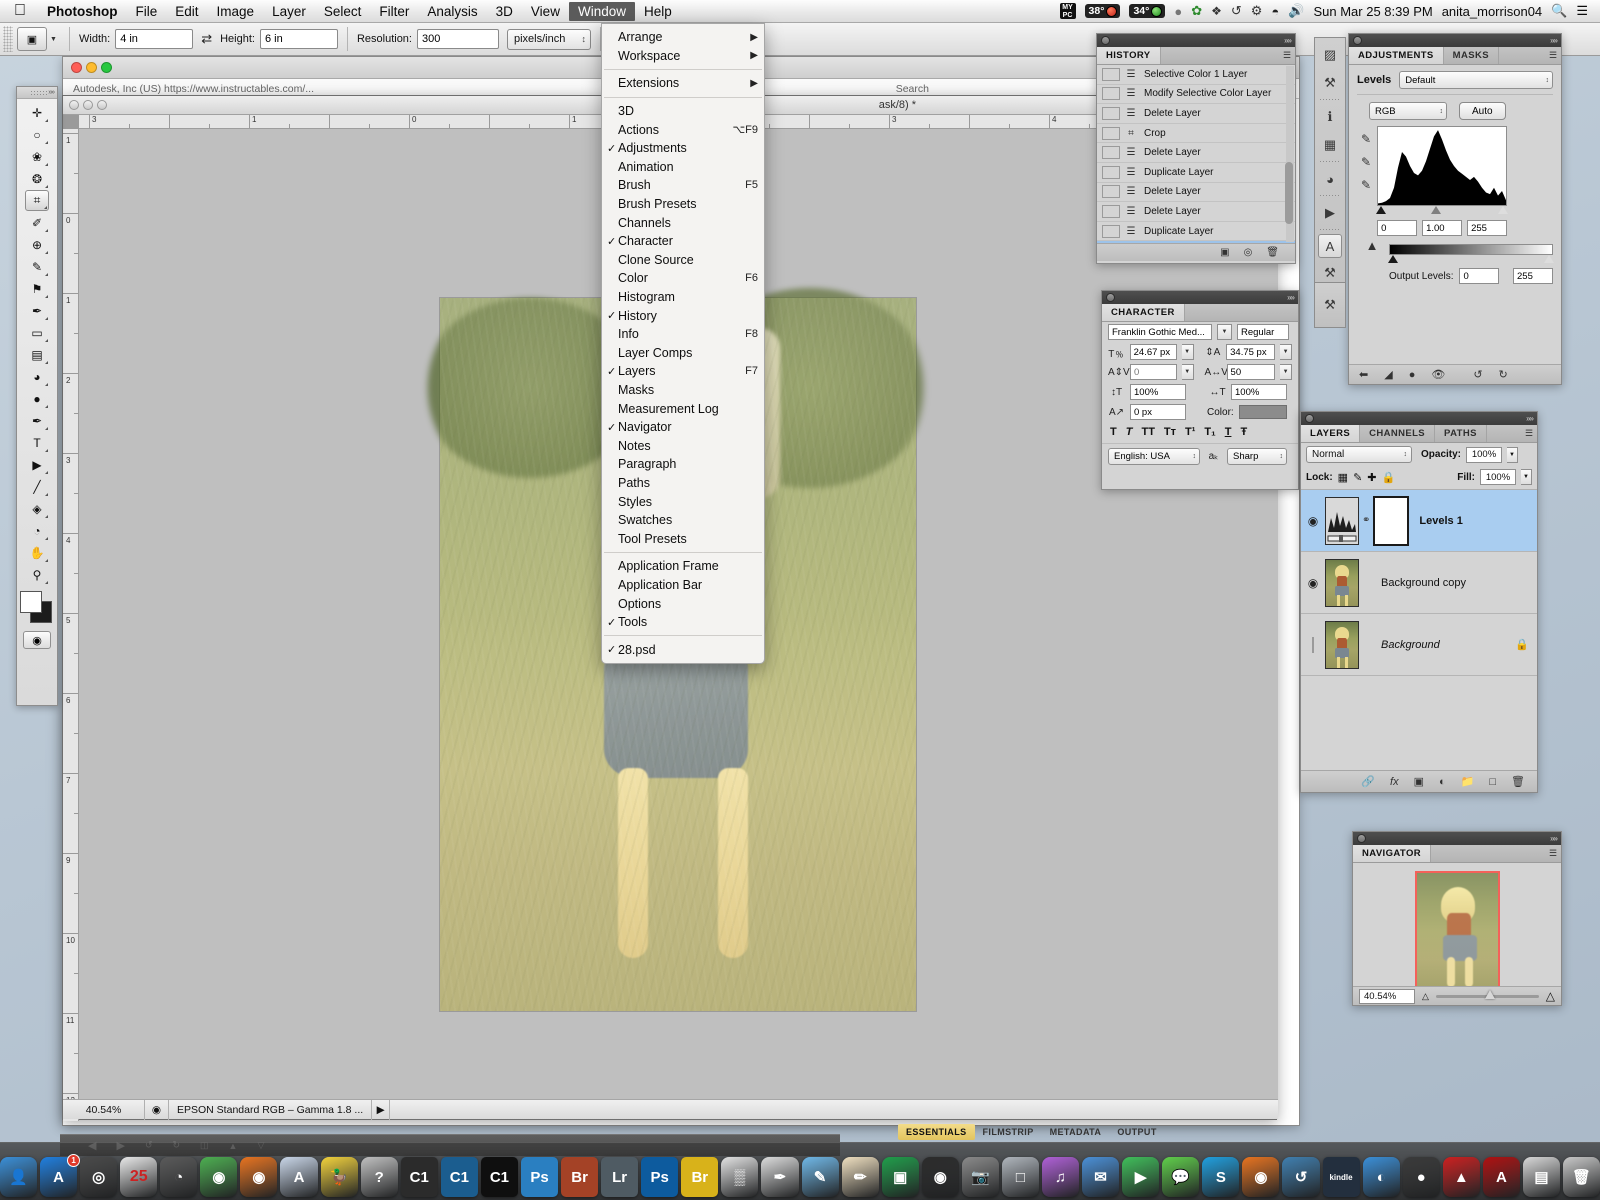 The height and width of the screenshot is (1200, 1600). What do you see at coordinates (539, 1177) in the screenshot?
I see `dock-app-photoshop: Ps` at bounding box center [539, 1177].